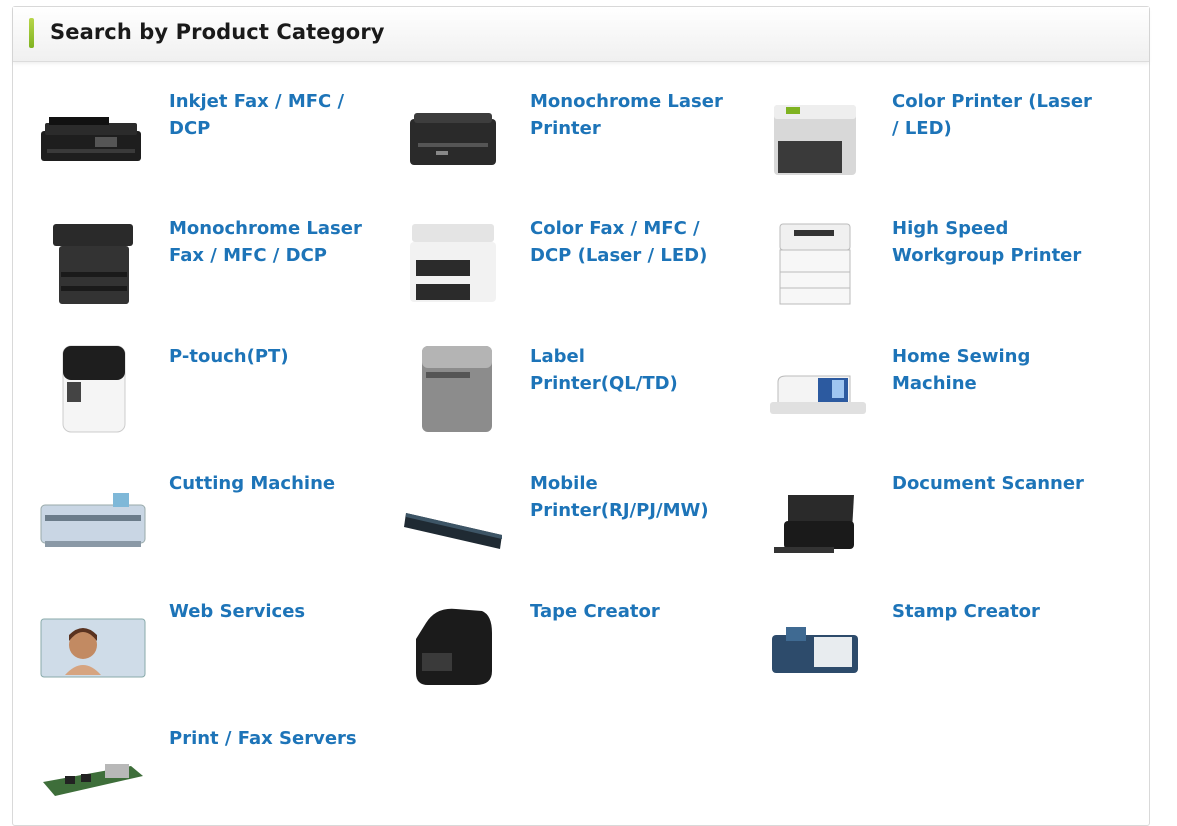 The image size is (1177, 826). I want to click on web-services-icon, so click(93, 641).